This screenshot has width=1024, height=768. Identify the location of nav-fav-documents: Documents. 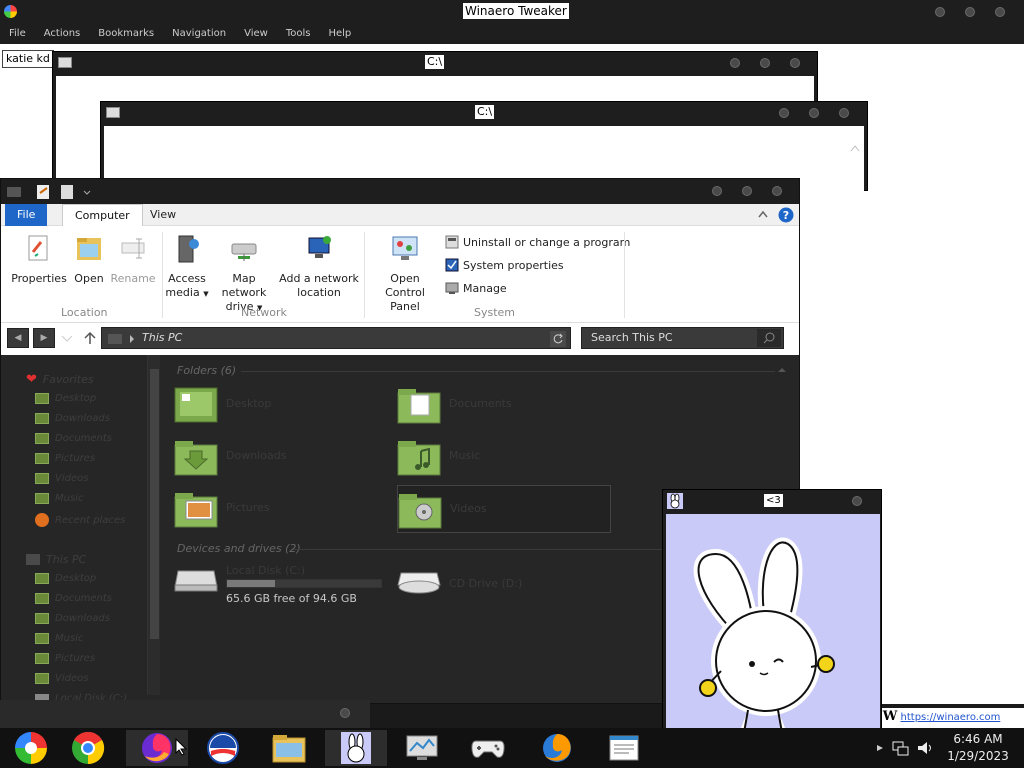
(73, 438).